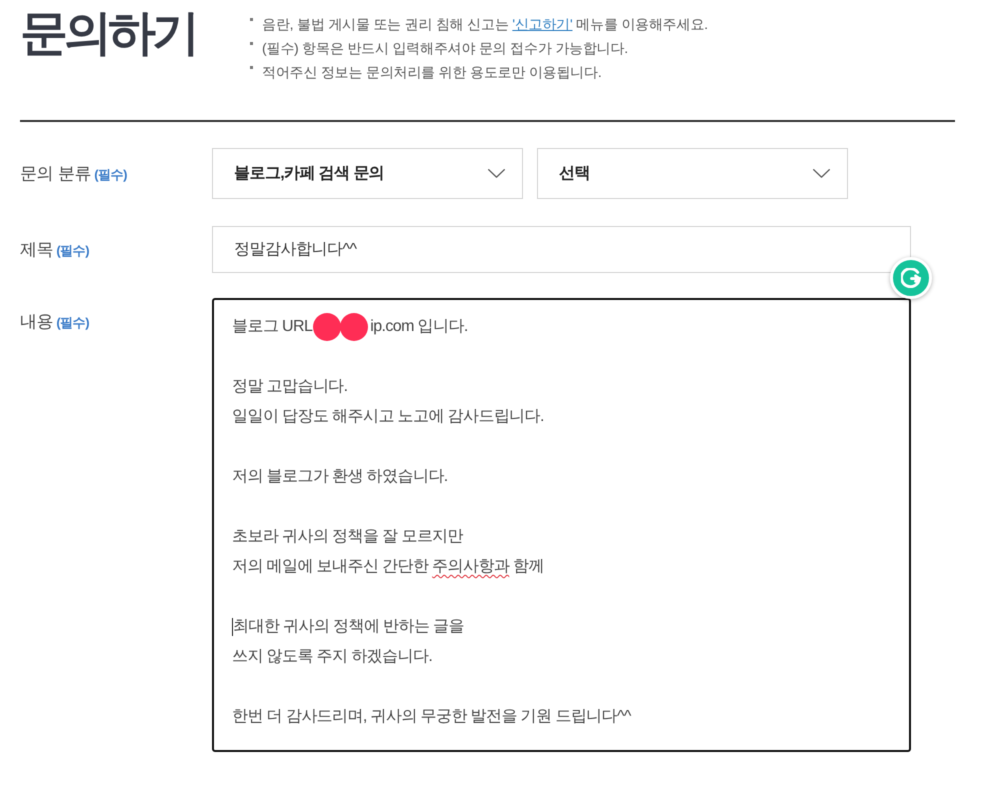 The image size is (982, 788). I want to click on content-text: 저의 블로그가 환생 하였습니다., so click(340, 477).